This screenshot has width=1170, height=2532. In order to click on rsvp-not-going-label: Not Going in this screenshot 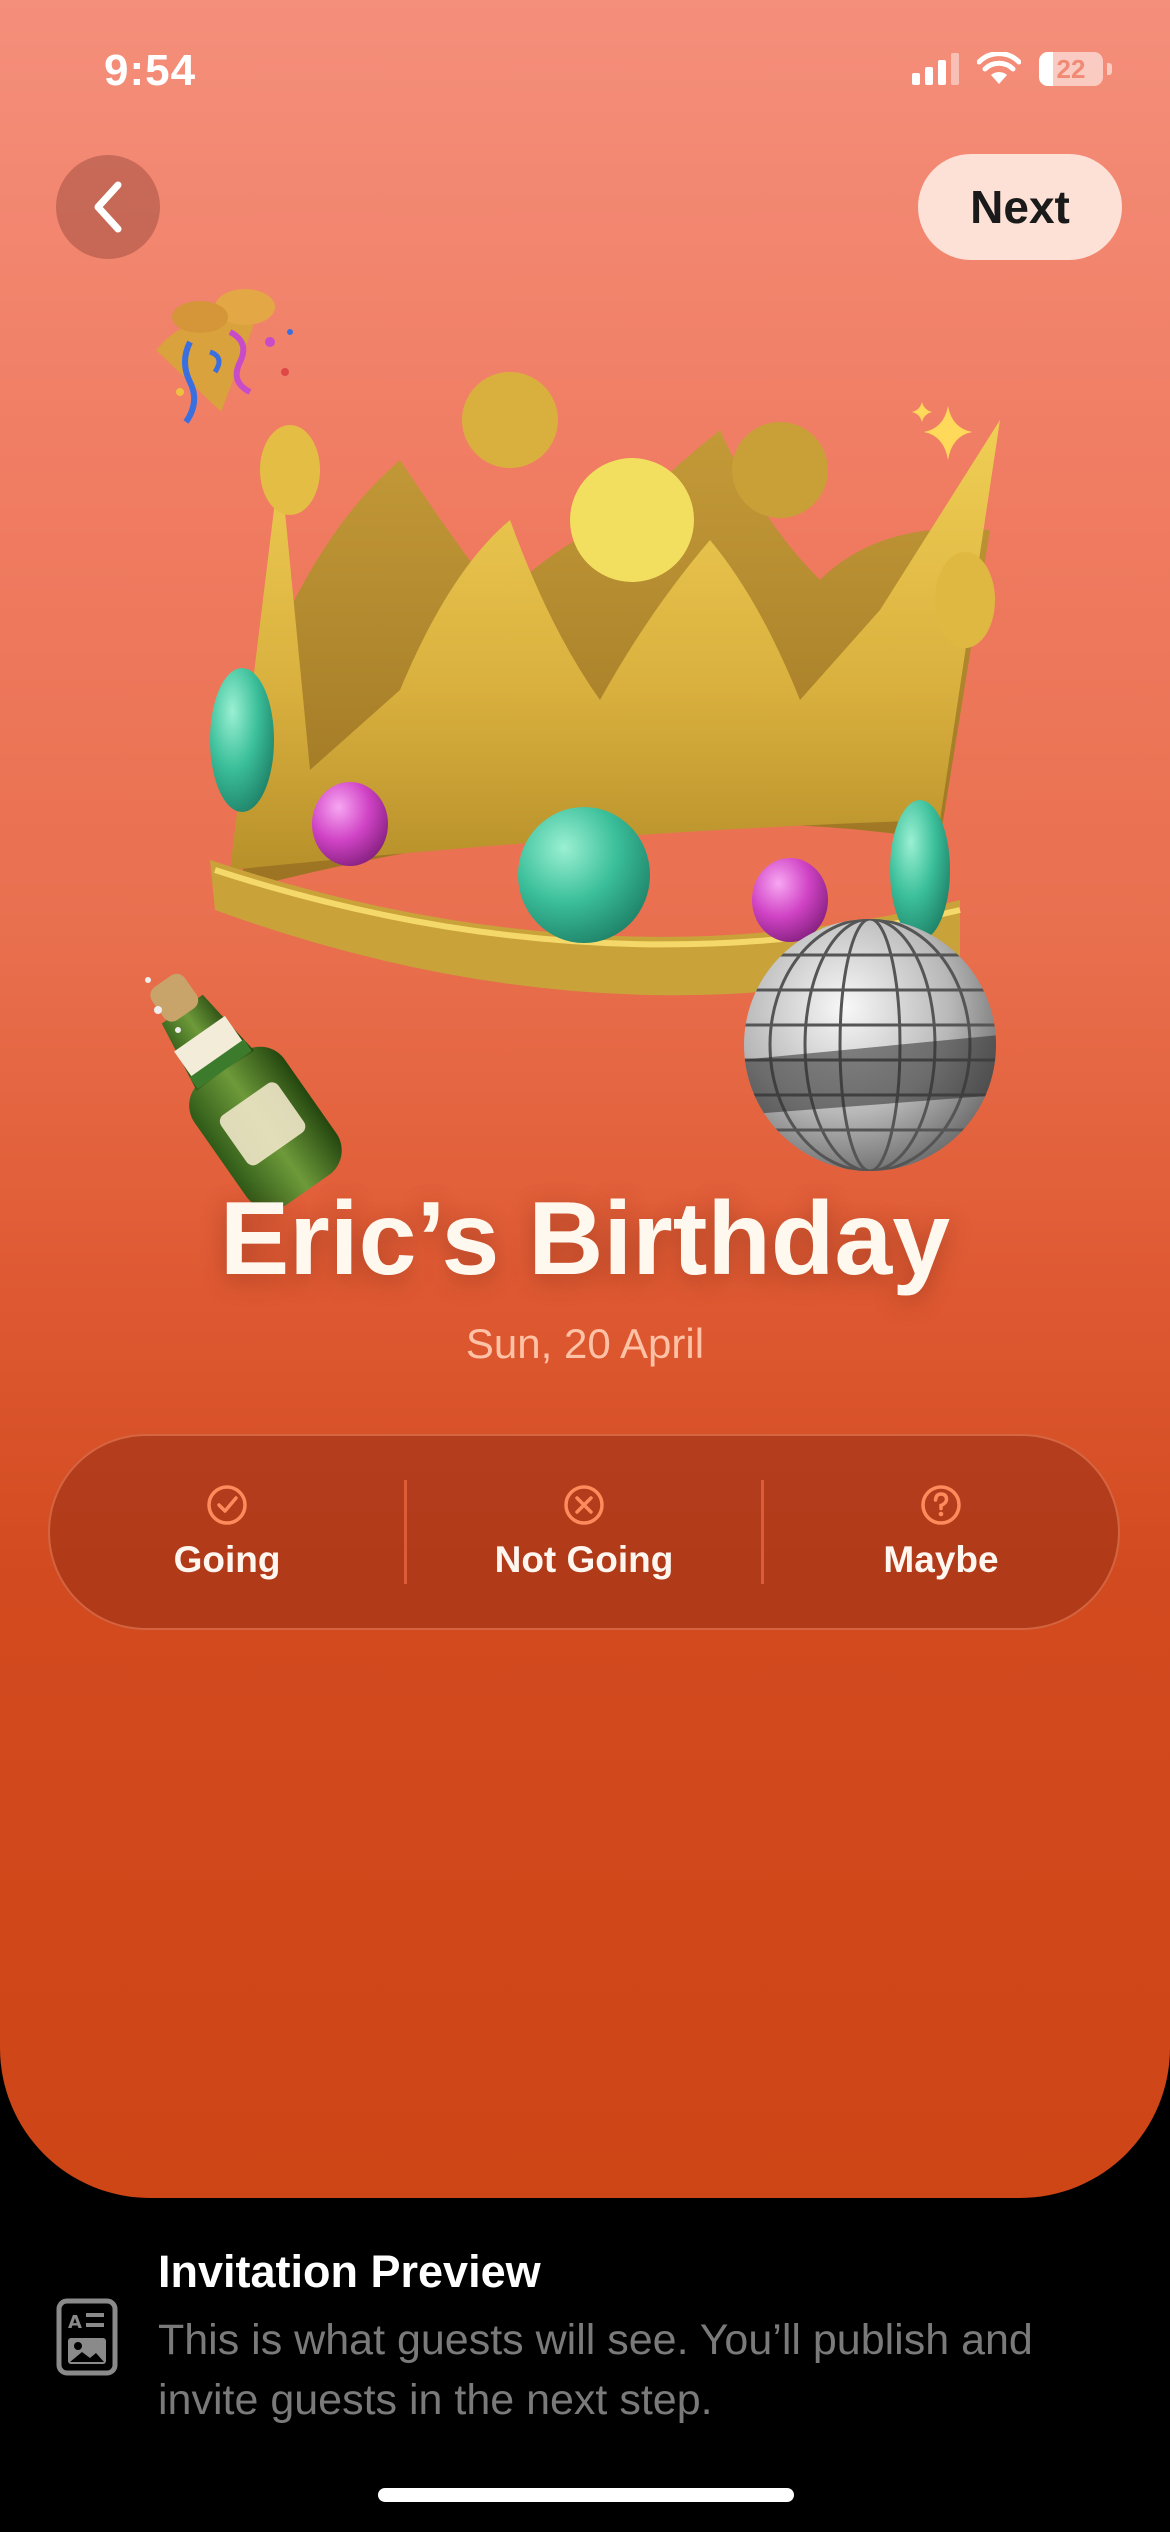, I will do `click(584, 1559)`.